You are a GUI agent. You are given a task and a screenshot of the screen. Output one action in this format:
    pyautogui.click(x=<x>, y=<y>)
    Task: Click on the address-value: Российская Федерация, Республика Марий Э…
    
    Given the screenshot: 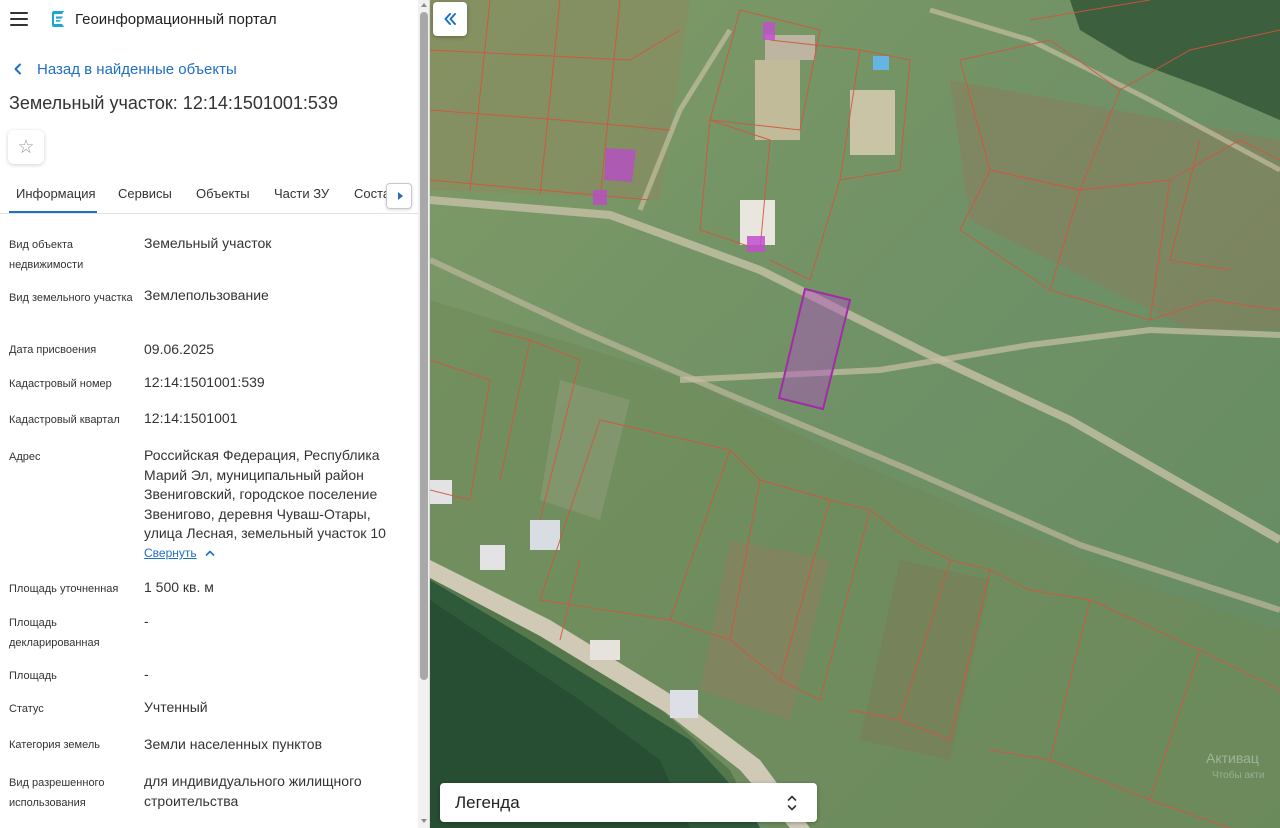 What is the action you would take?
    pyautogui.click(x=265, y=494)
    